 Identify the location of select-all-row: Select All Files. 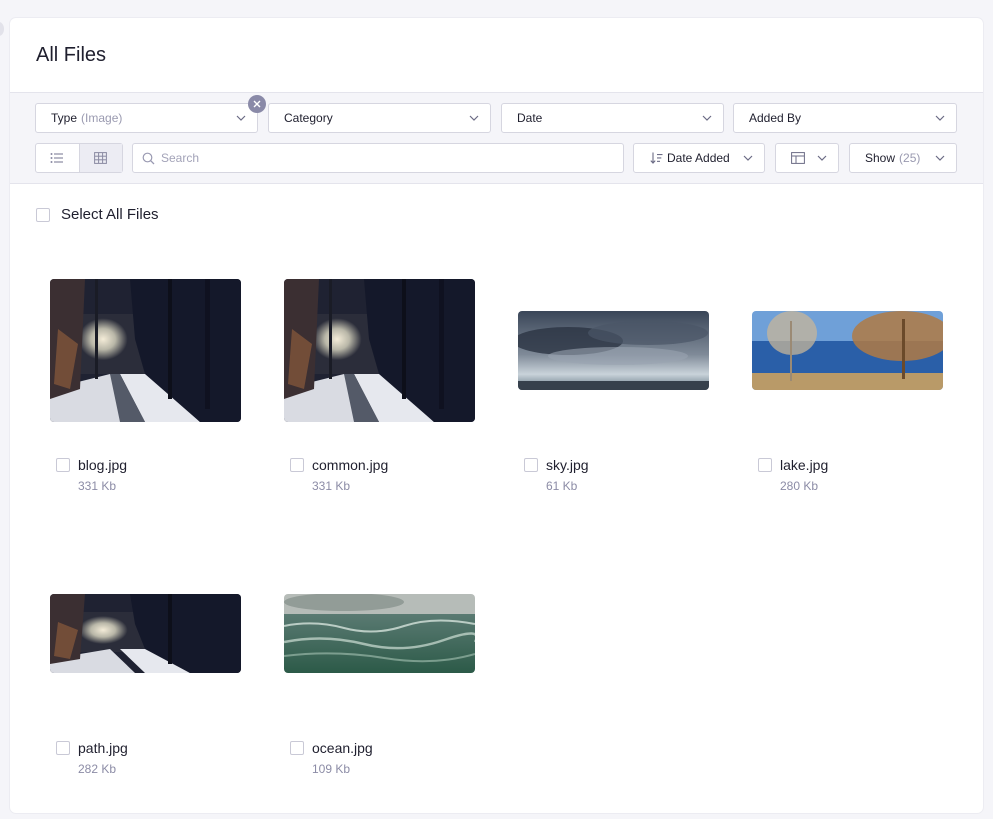
(97, 214).